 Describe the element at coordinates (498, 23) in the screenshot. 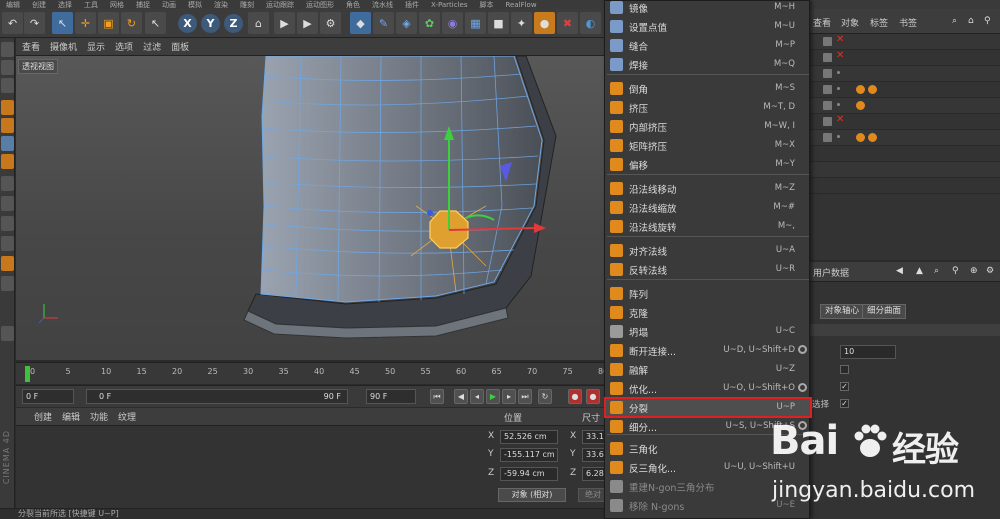

I see `camera-icon: ■` at that location.